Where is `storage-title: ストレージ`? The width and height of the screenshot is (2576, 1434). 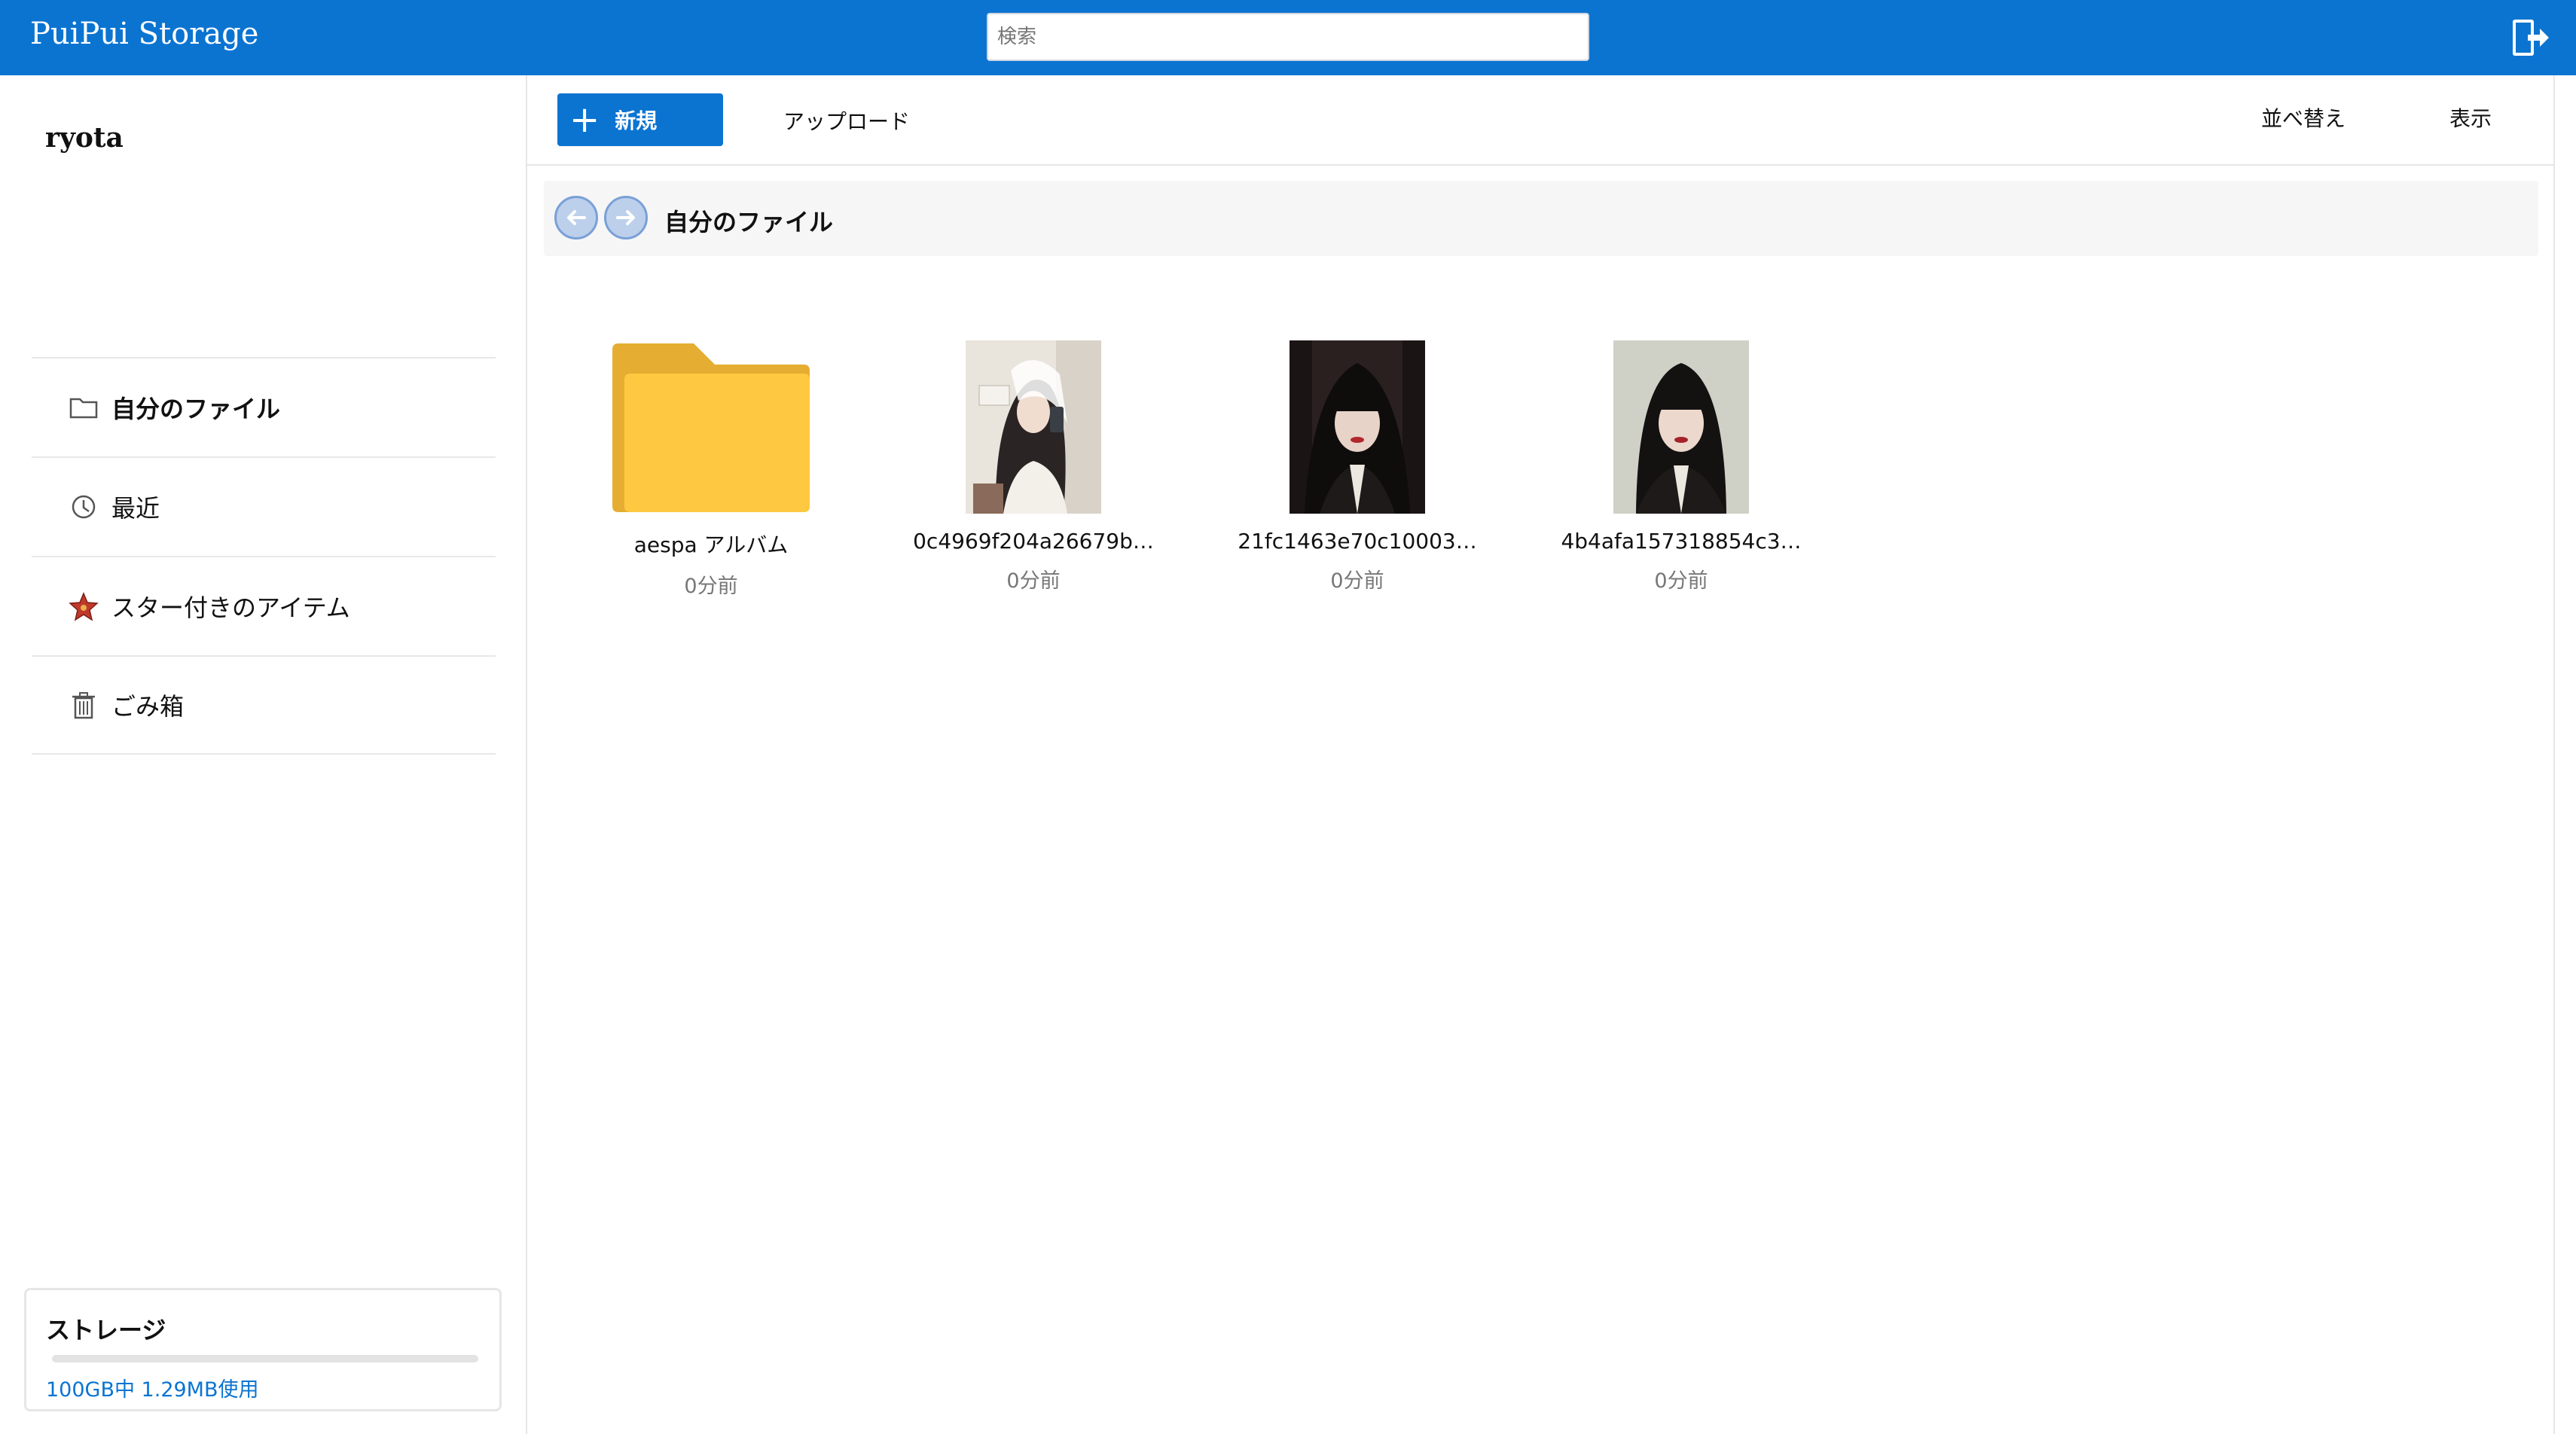 storage-title: ストレージ is located at coordinates (106, 1330).